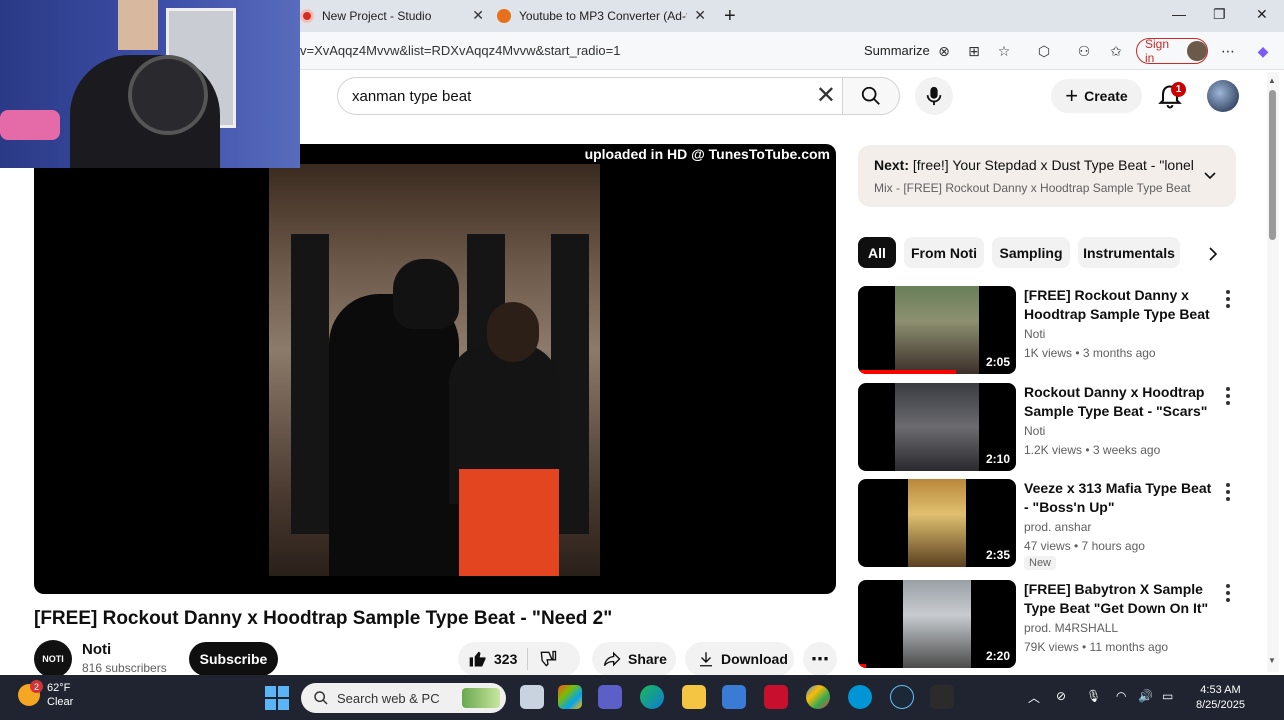 This screenshot has height=720, width=1284. Describe the element at coordinates (877, 252) in the screenshot. I see `chip-all: All` at that location.